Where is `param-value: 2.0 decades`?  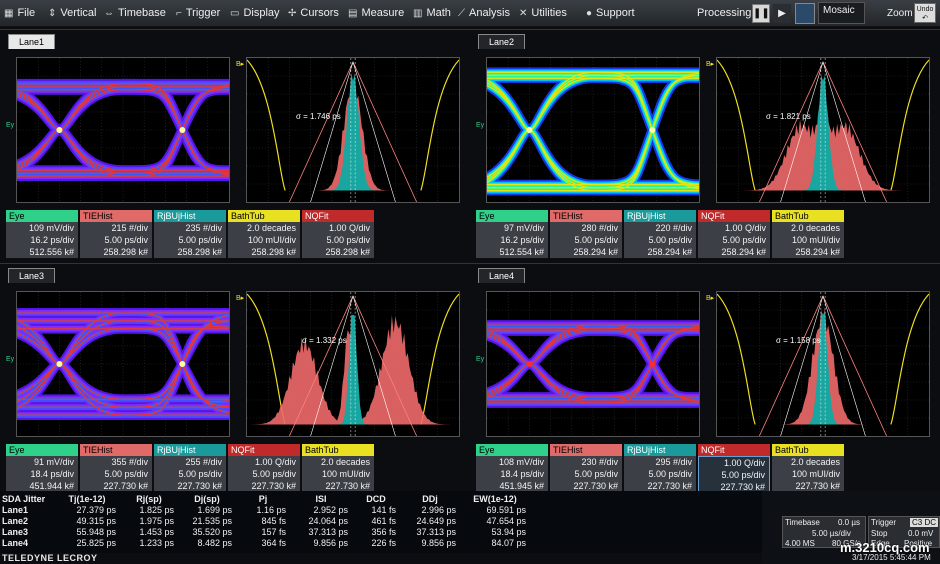 param-value: 2.0 decades is located at coordinates (815, 228).